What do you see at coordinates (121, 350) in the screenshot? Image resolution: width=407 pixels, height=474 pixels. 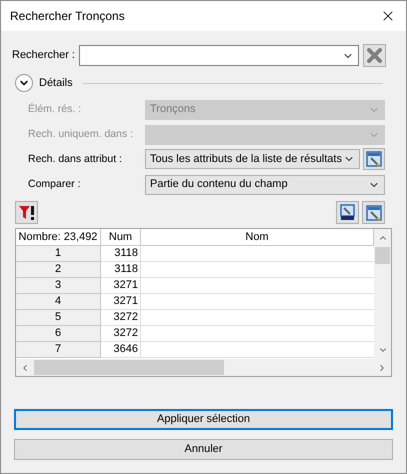 I see `table-cell: 3646` at bounding box center [121, 350].